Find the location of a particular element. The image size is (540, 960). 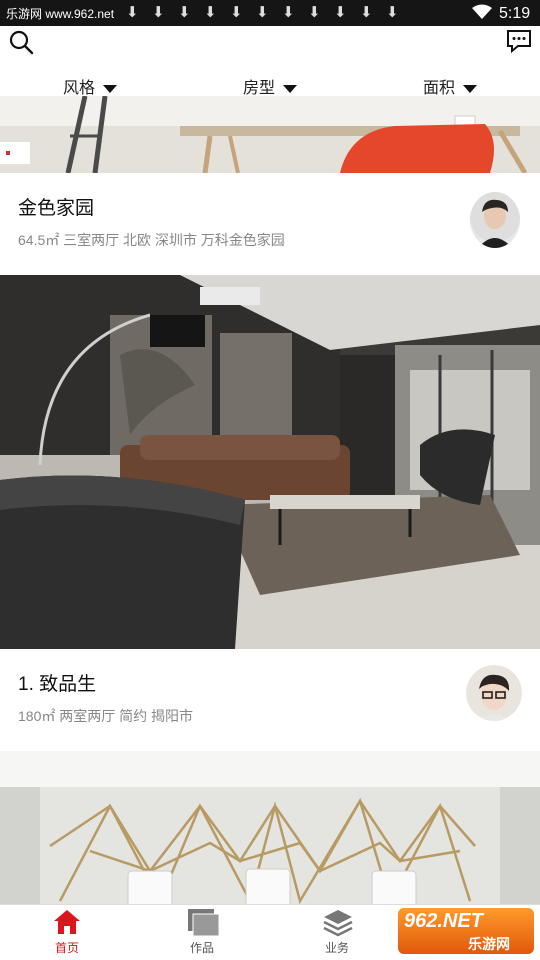

card-title: 1. 致品生 is located at coordinates (57, 684).